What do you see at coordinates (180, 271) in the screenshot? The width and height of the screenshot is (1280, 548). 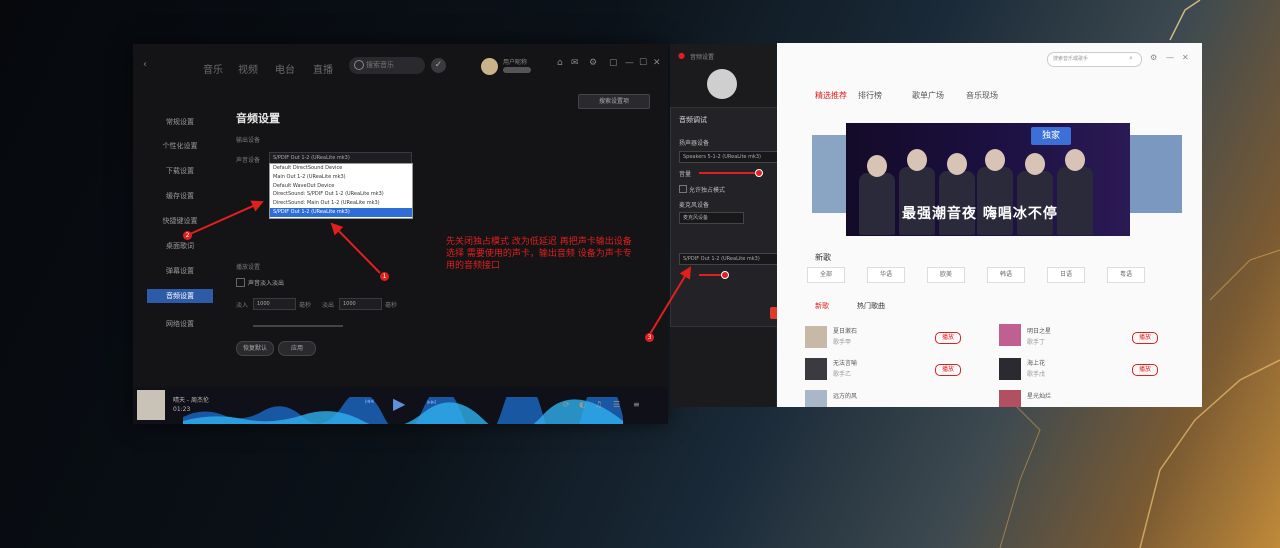 I see `sidebar-item: 弹幕设置` at bounding box center [180, 271].